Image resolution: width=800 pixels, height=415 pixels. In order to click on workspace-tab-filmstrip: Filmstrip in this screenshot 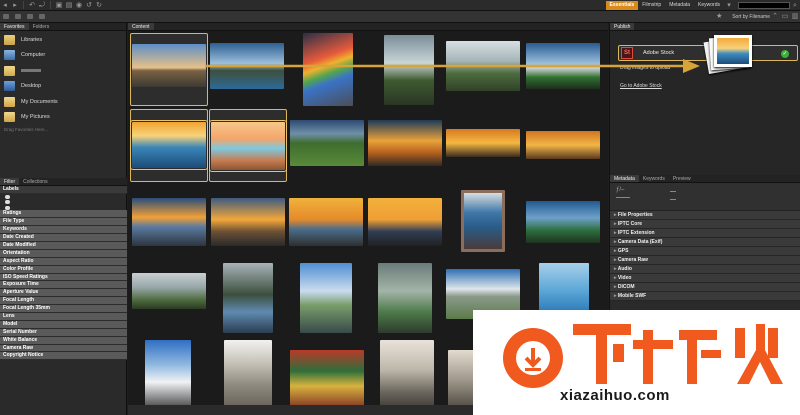, I will do `click(651, 5)`.